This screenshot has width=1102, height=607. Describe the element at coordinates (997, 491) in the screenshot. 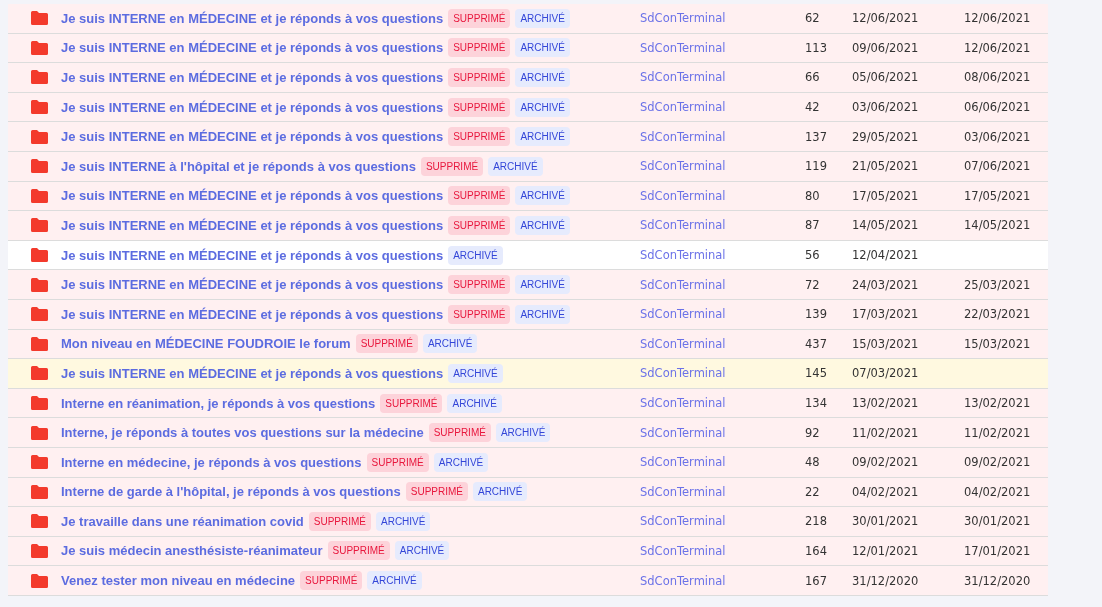

I see `last-date: 04/02/2021` at that location.